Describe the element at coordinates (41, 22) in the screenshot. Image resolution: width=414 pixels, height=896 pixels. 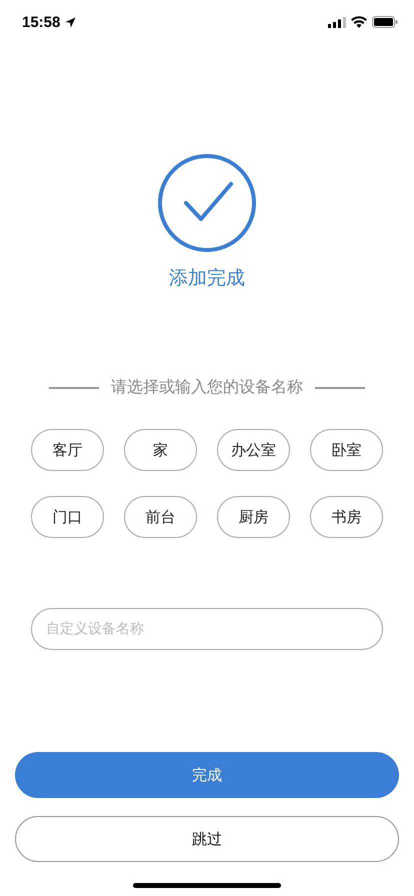
I see `status-time: 15:58` at that location.